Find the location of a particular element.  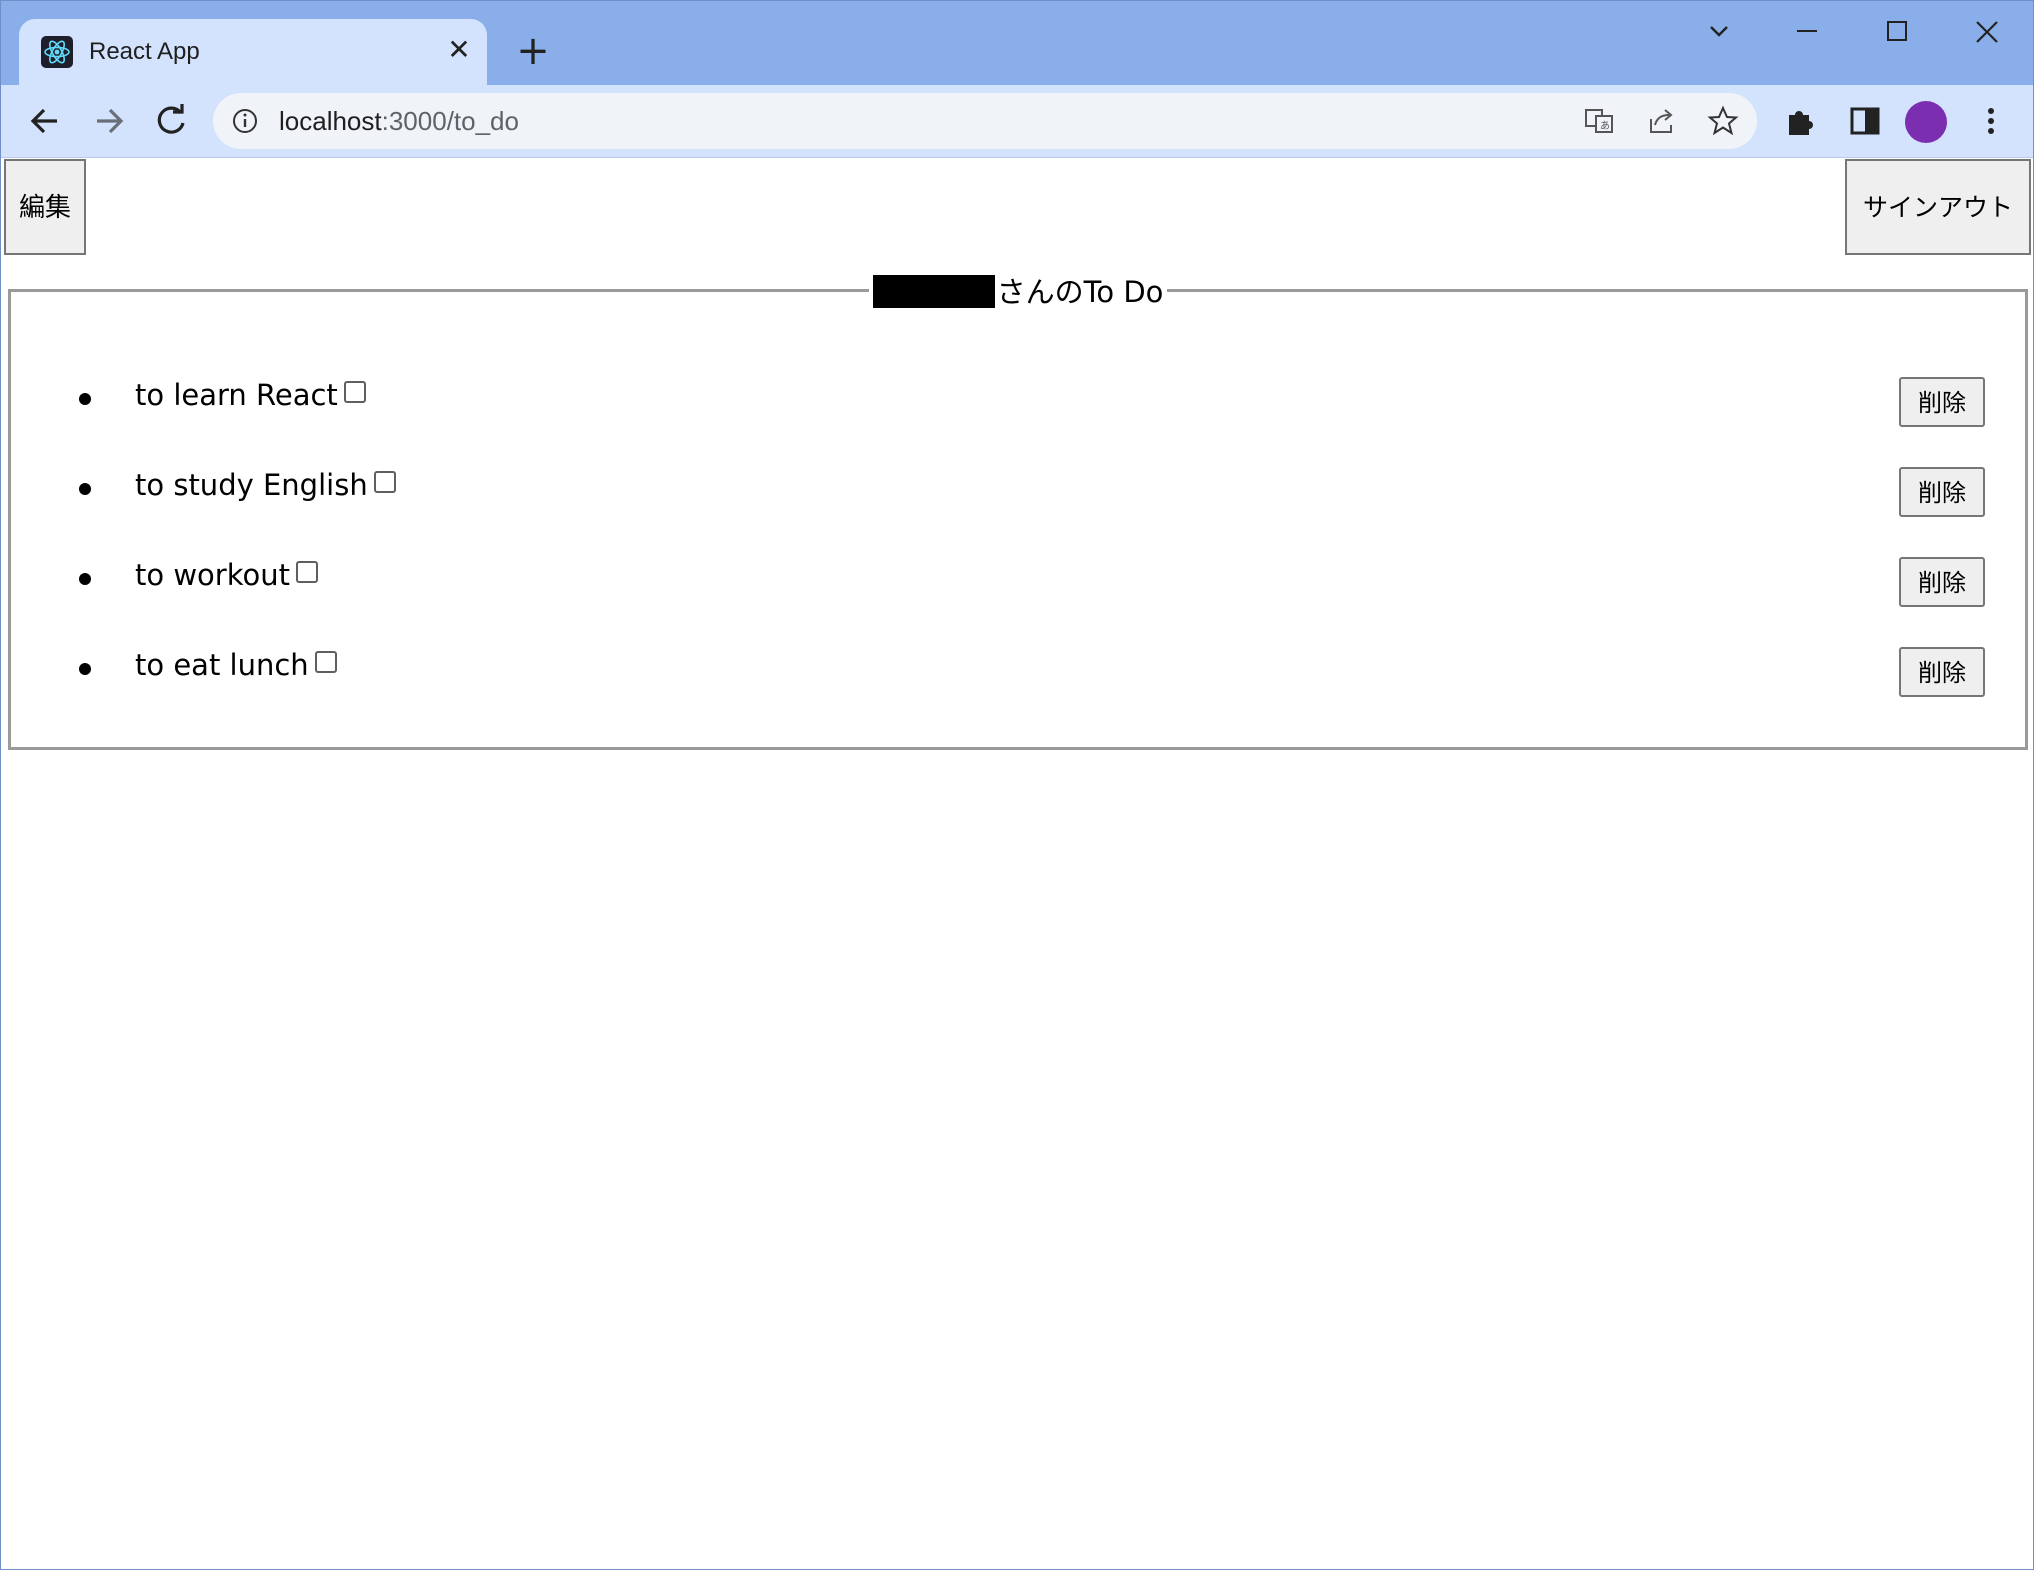

todo-item-label: to eat lunch is located at coordinates (222, 665).